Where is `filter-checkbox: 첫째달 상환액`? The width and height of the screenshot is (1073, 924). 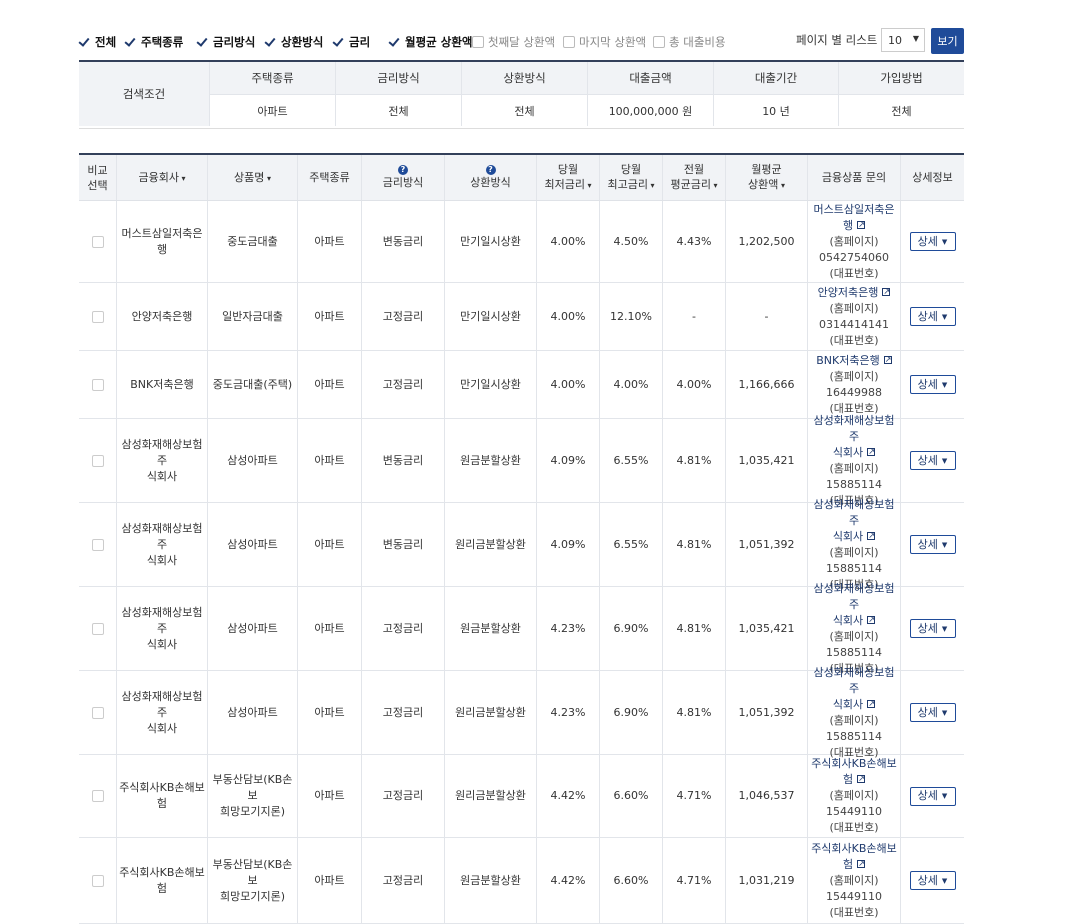 filter-checkbox: 첫째달 상환액 is located at coordinates (513, 42).